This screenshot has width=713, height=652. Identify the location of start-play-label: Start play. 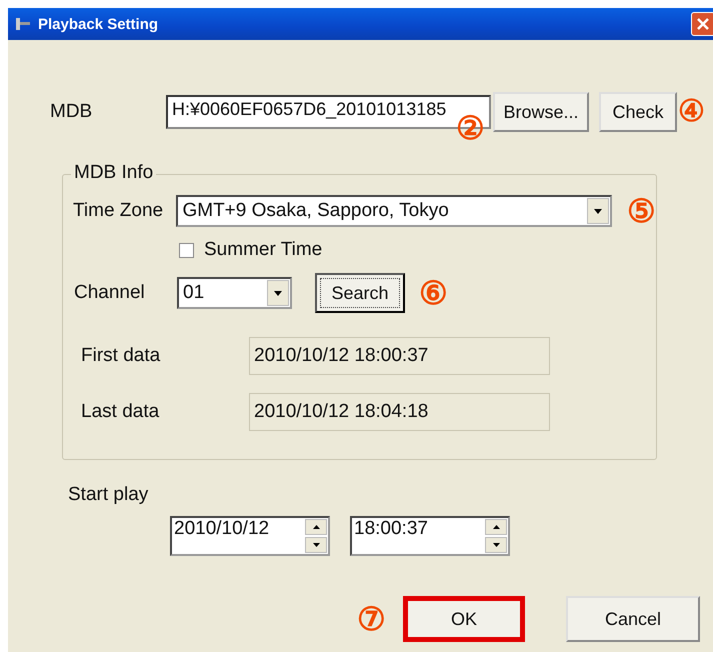
(109, 495).